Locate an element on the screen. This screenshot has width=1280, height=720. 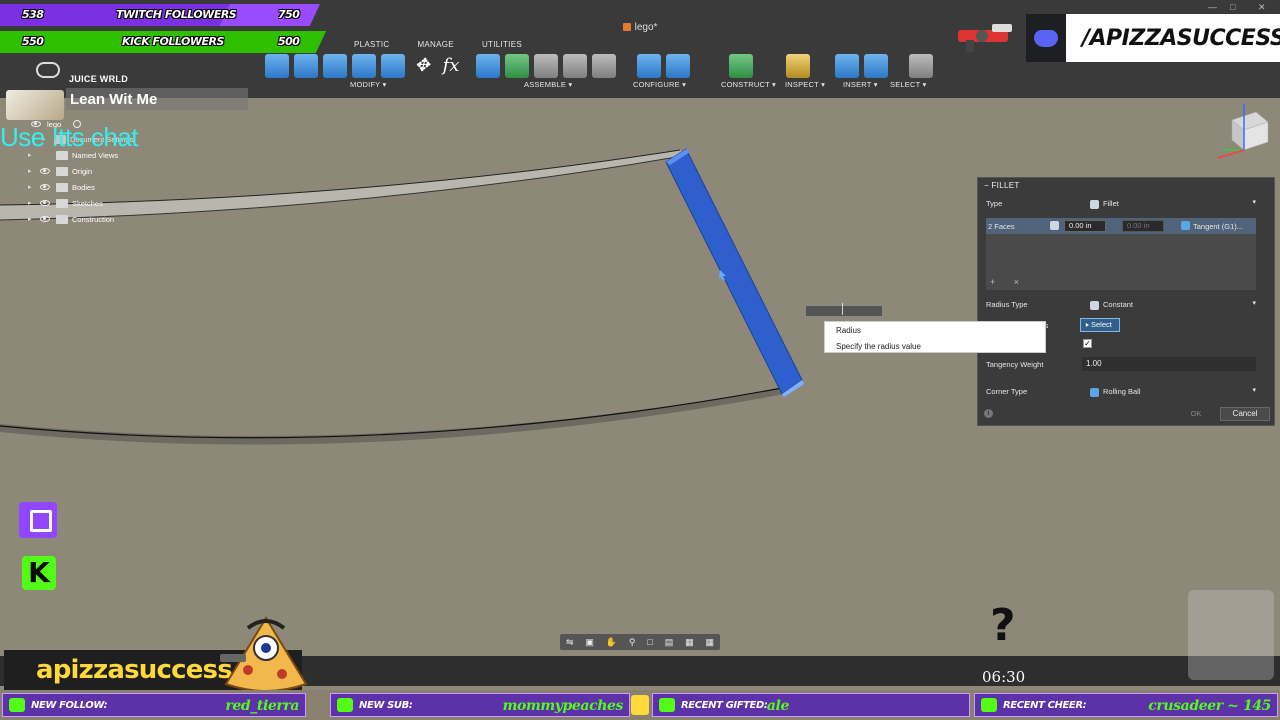
display-settings-icon: ▤ is located at coordinates (669, 642).